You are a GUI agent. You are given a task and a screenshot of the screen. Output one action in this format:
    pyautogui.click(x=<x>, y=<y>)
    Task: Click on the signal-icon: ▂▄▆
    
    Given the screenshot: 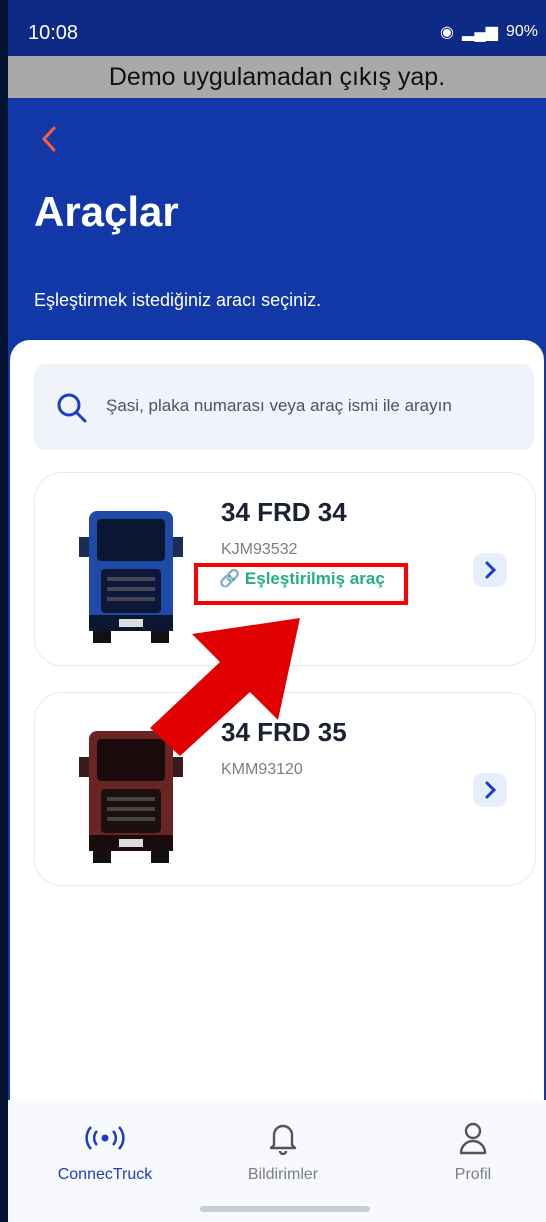 What is the action you would take?
    pyautogui.click(x=480, y=32)
    